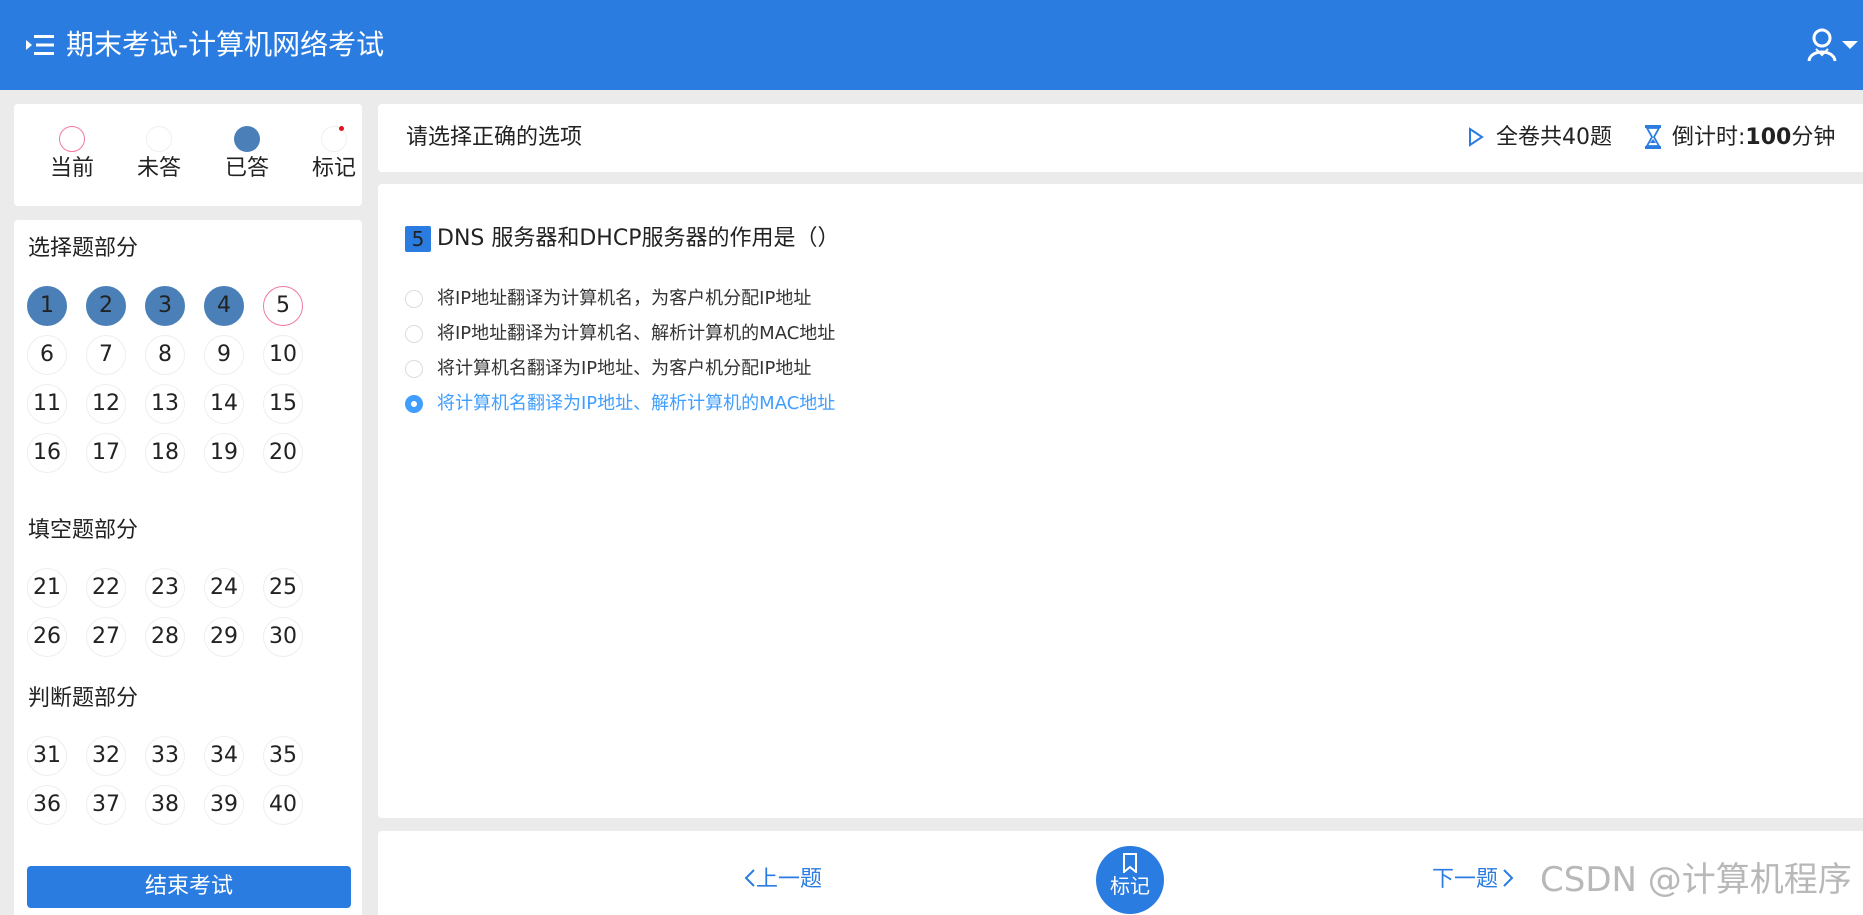 Image resolution: width=1863 pixels, height=915 pixels. Describe the element at coordinates (494, 137) in the screenshot. I see `instruction-text: 请选择正确的选项` at that location.